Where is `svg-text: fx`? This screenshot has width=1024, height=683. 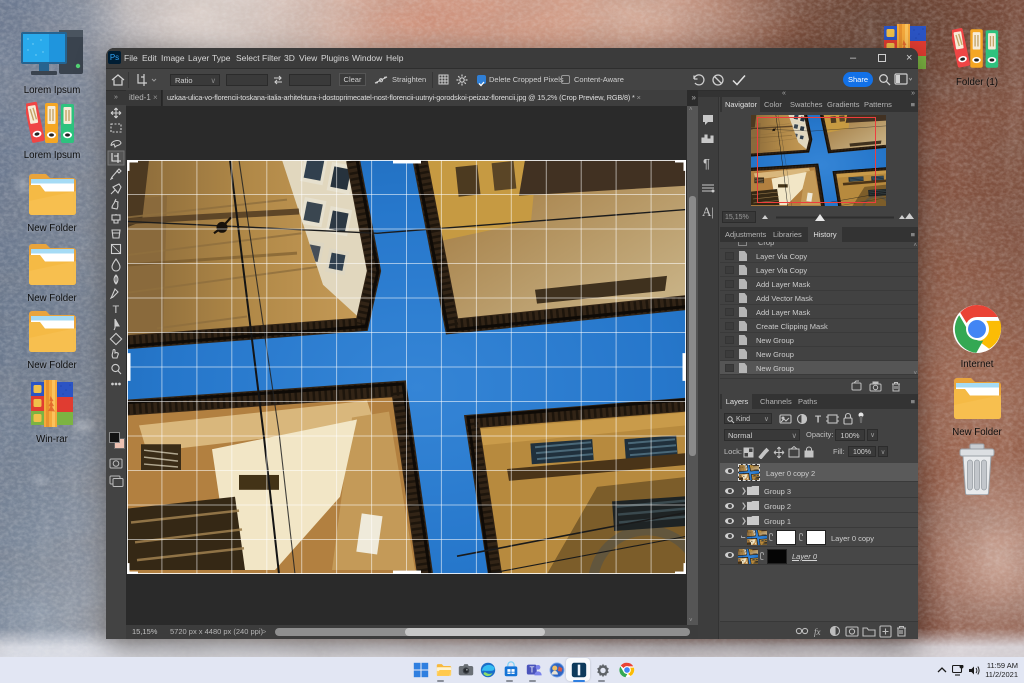
svg-text: fx is located at coordinates (817, 632).